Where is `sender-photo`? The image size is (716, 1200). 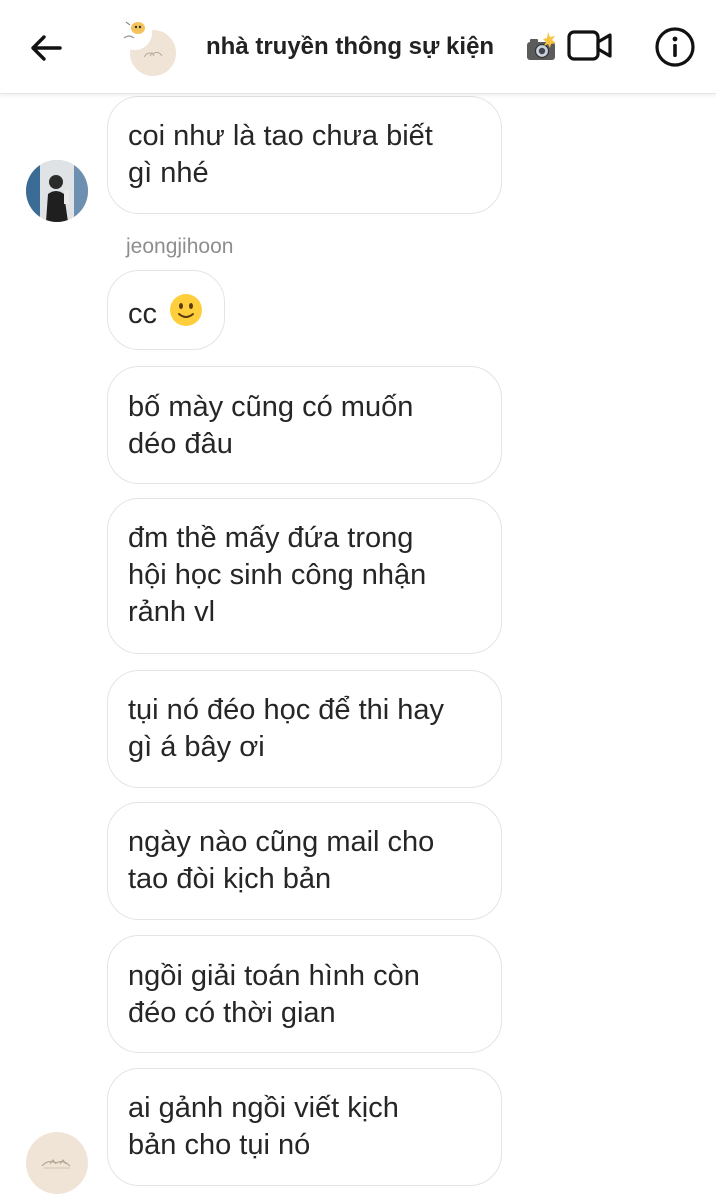
sender-photo is located at coordinates (57, 191).